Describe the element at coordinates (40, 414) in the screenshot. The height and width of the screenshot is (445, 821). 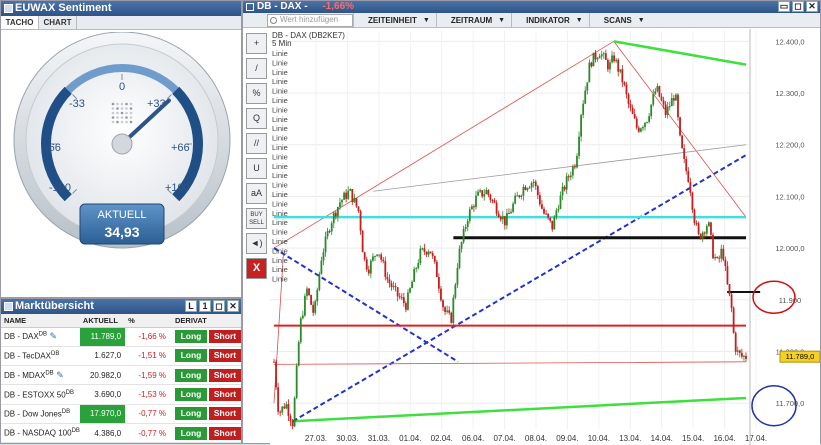
I see `instrument-name: DB - Dow JonesDB` at that location.